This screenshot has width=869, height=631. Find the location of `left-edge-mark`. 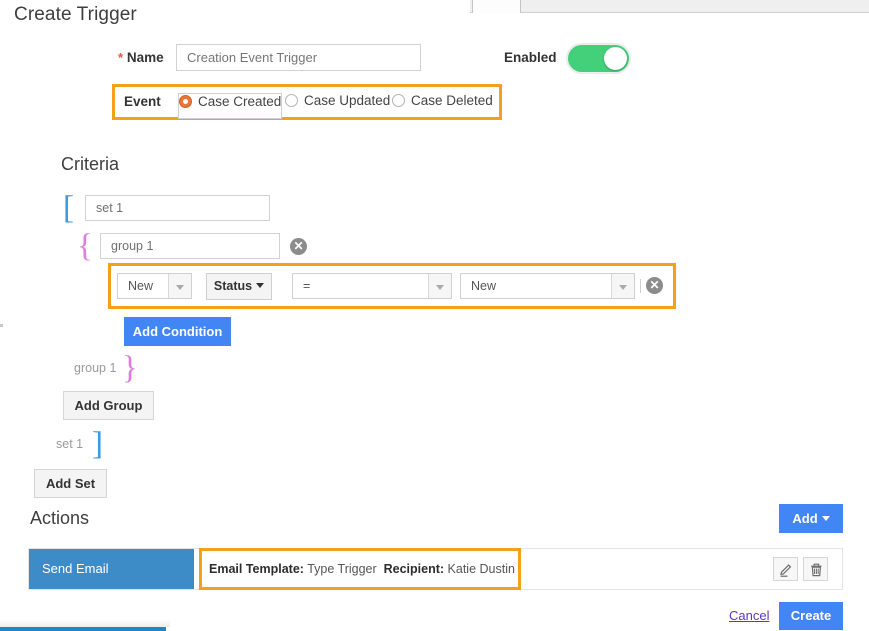

left-edge-mark is located at coordinates (1, 325).